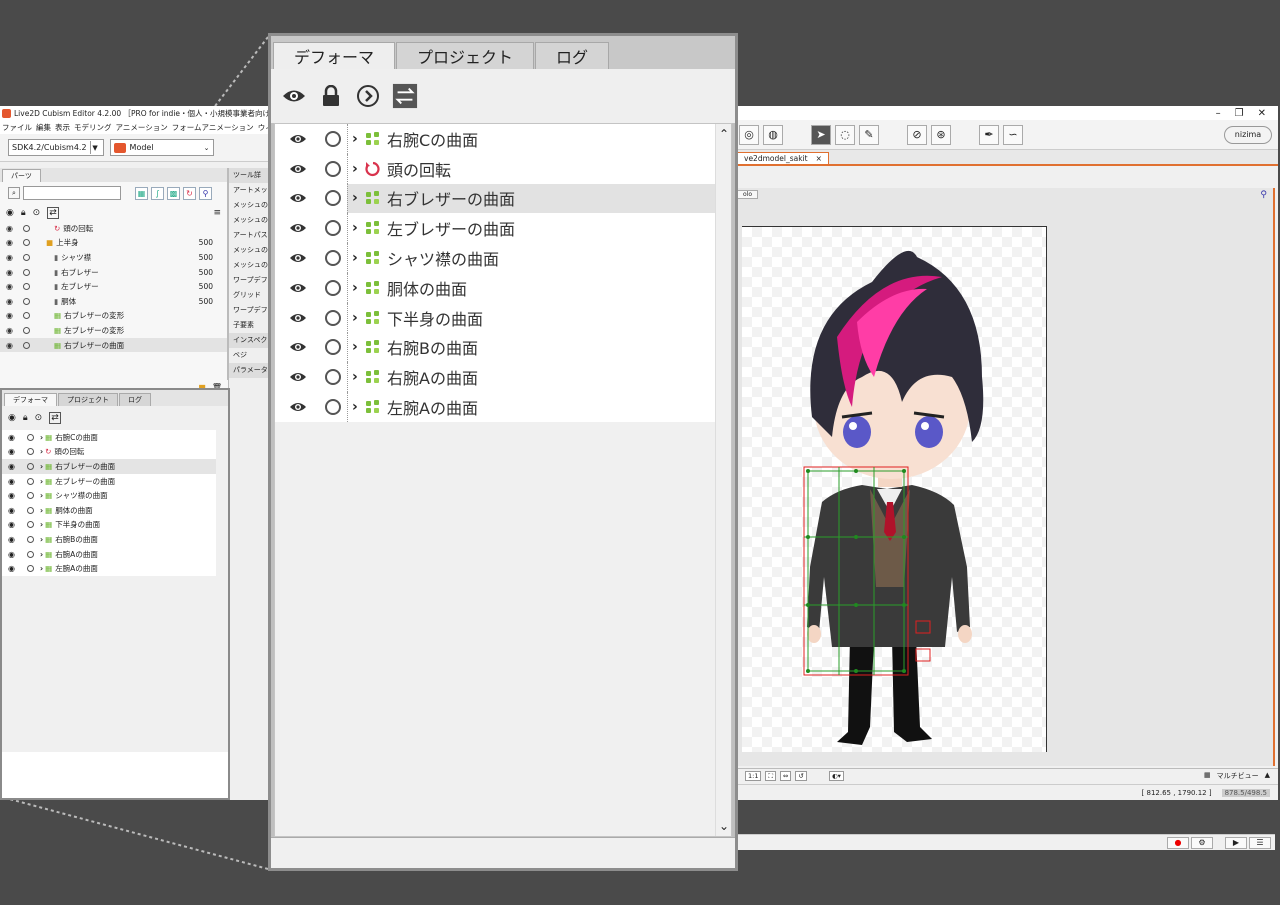 Image resolution: width=1280 pixels, height=905 pixels. I want to click on tab-log-small: ログ, so click(135, 399).